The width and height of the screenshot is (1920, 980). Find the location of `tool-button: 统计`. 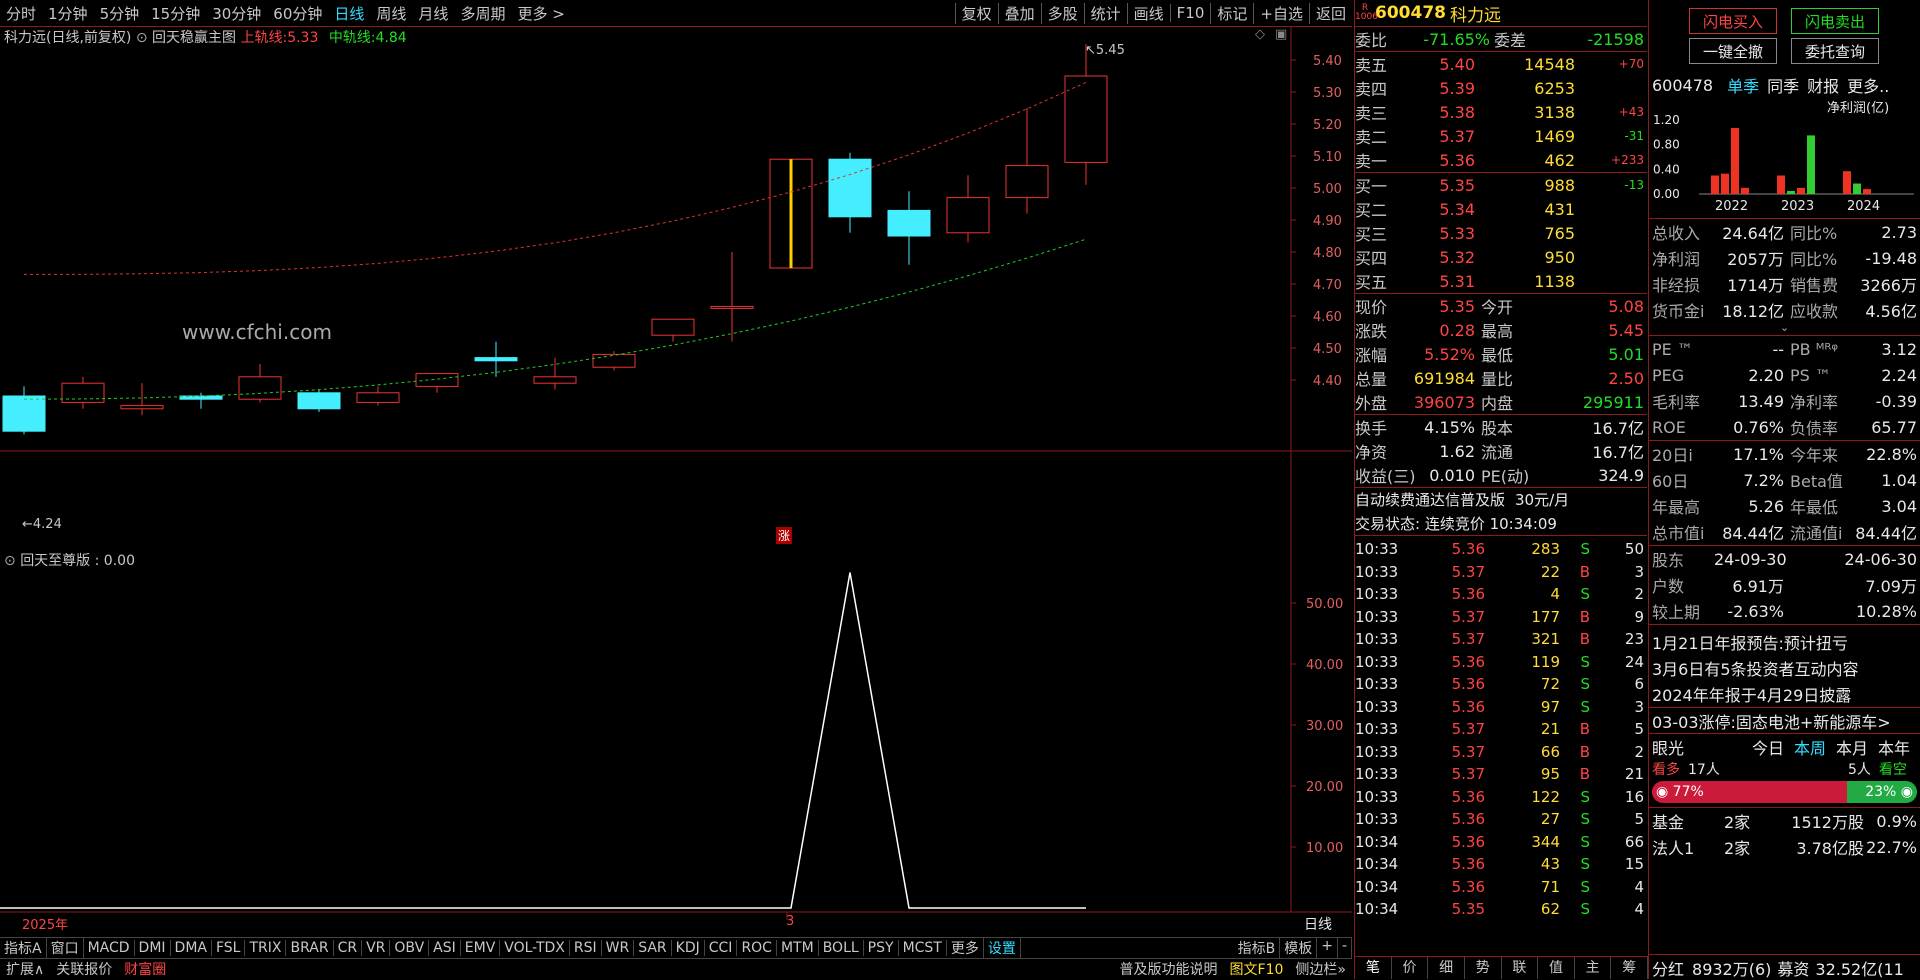

tool-button: 统计 is located at coordinates (1105, 13).